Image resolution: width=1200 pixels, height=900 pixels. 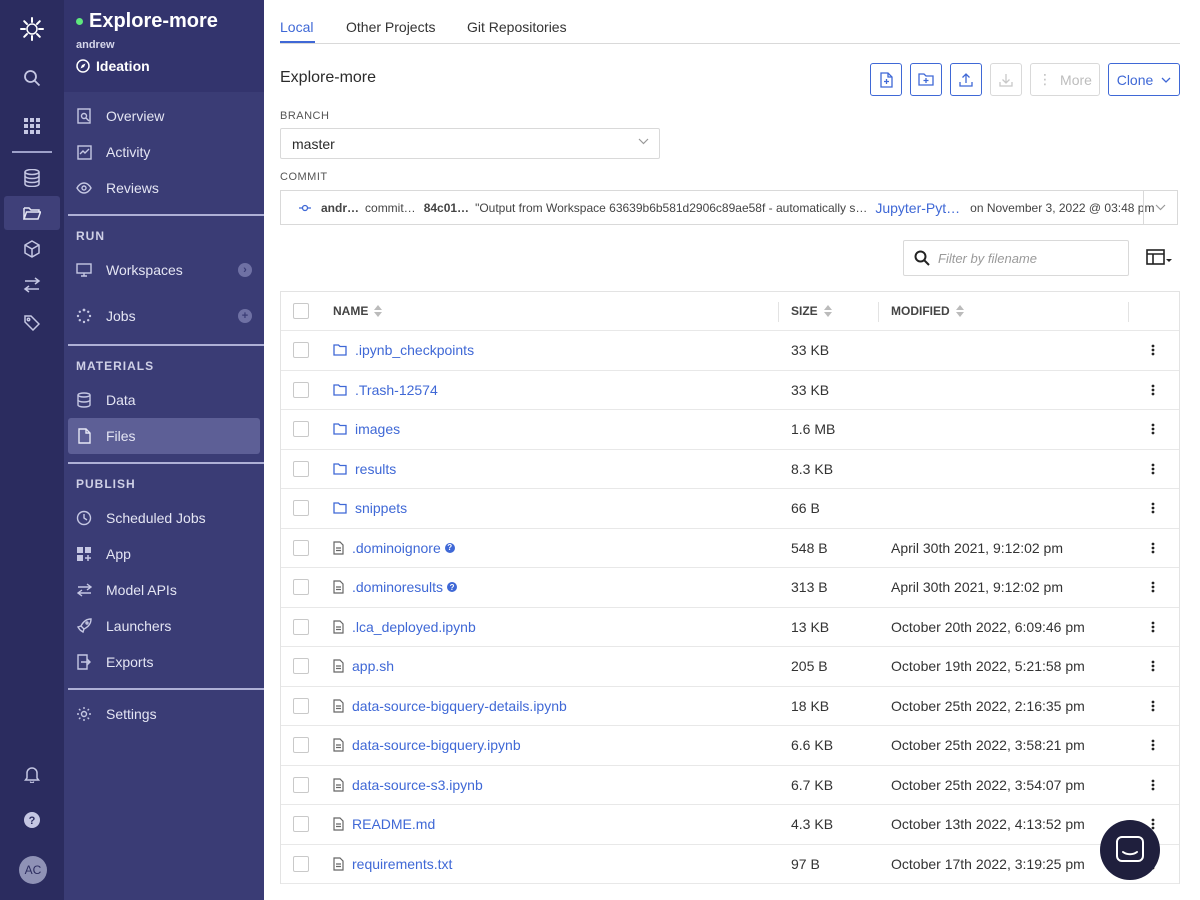 What do you see at coordinates (164, 270) in the screenshot?
I see `nav-workspaces: Workspaces ›` at bounding box center [164, 270].